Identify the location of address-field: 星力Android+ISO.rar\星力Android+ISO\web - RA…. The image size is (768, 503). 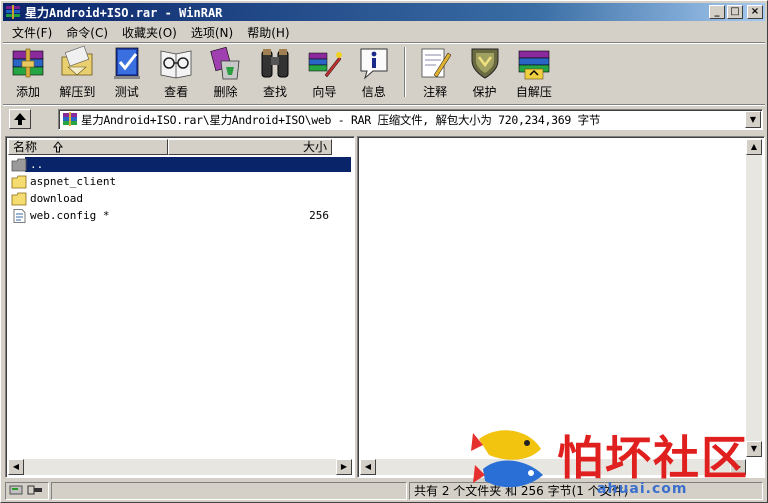
(410, 119).